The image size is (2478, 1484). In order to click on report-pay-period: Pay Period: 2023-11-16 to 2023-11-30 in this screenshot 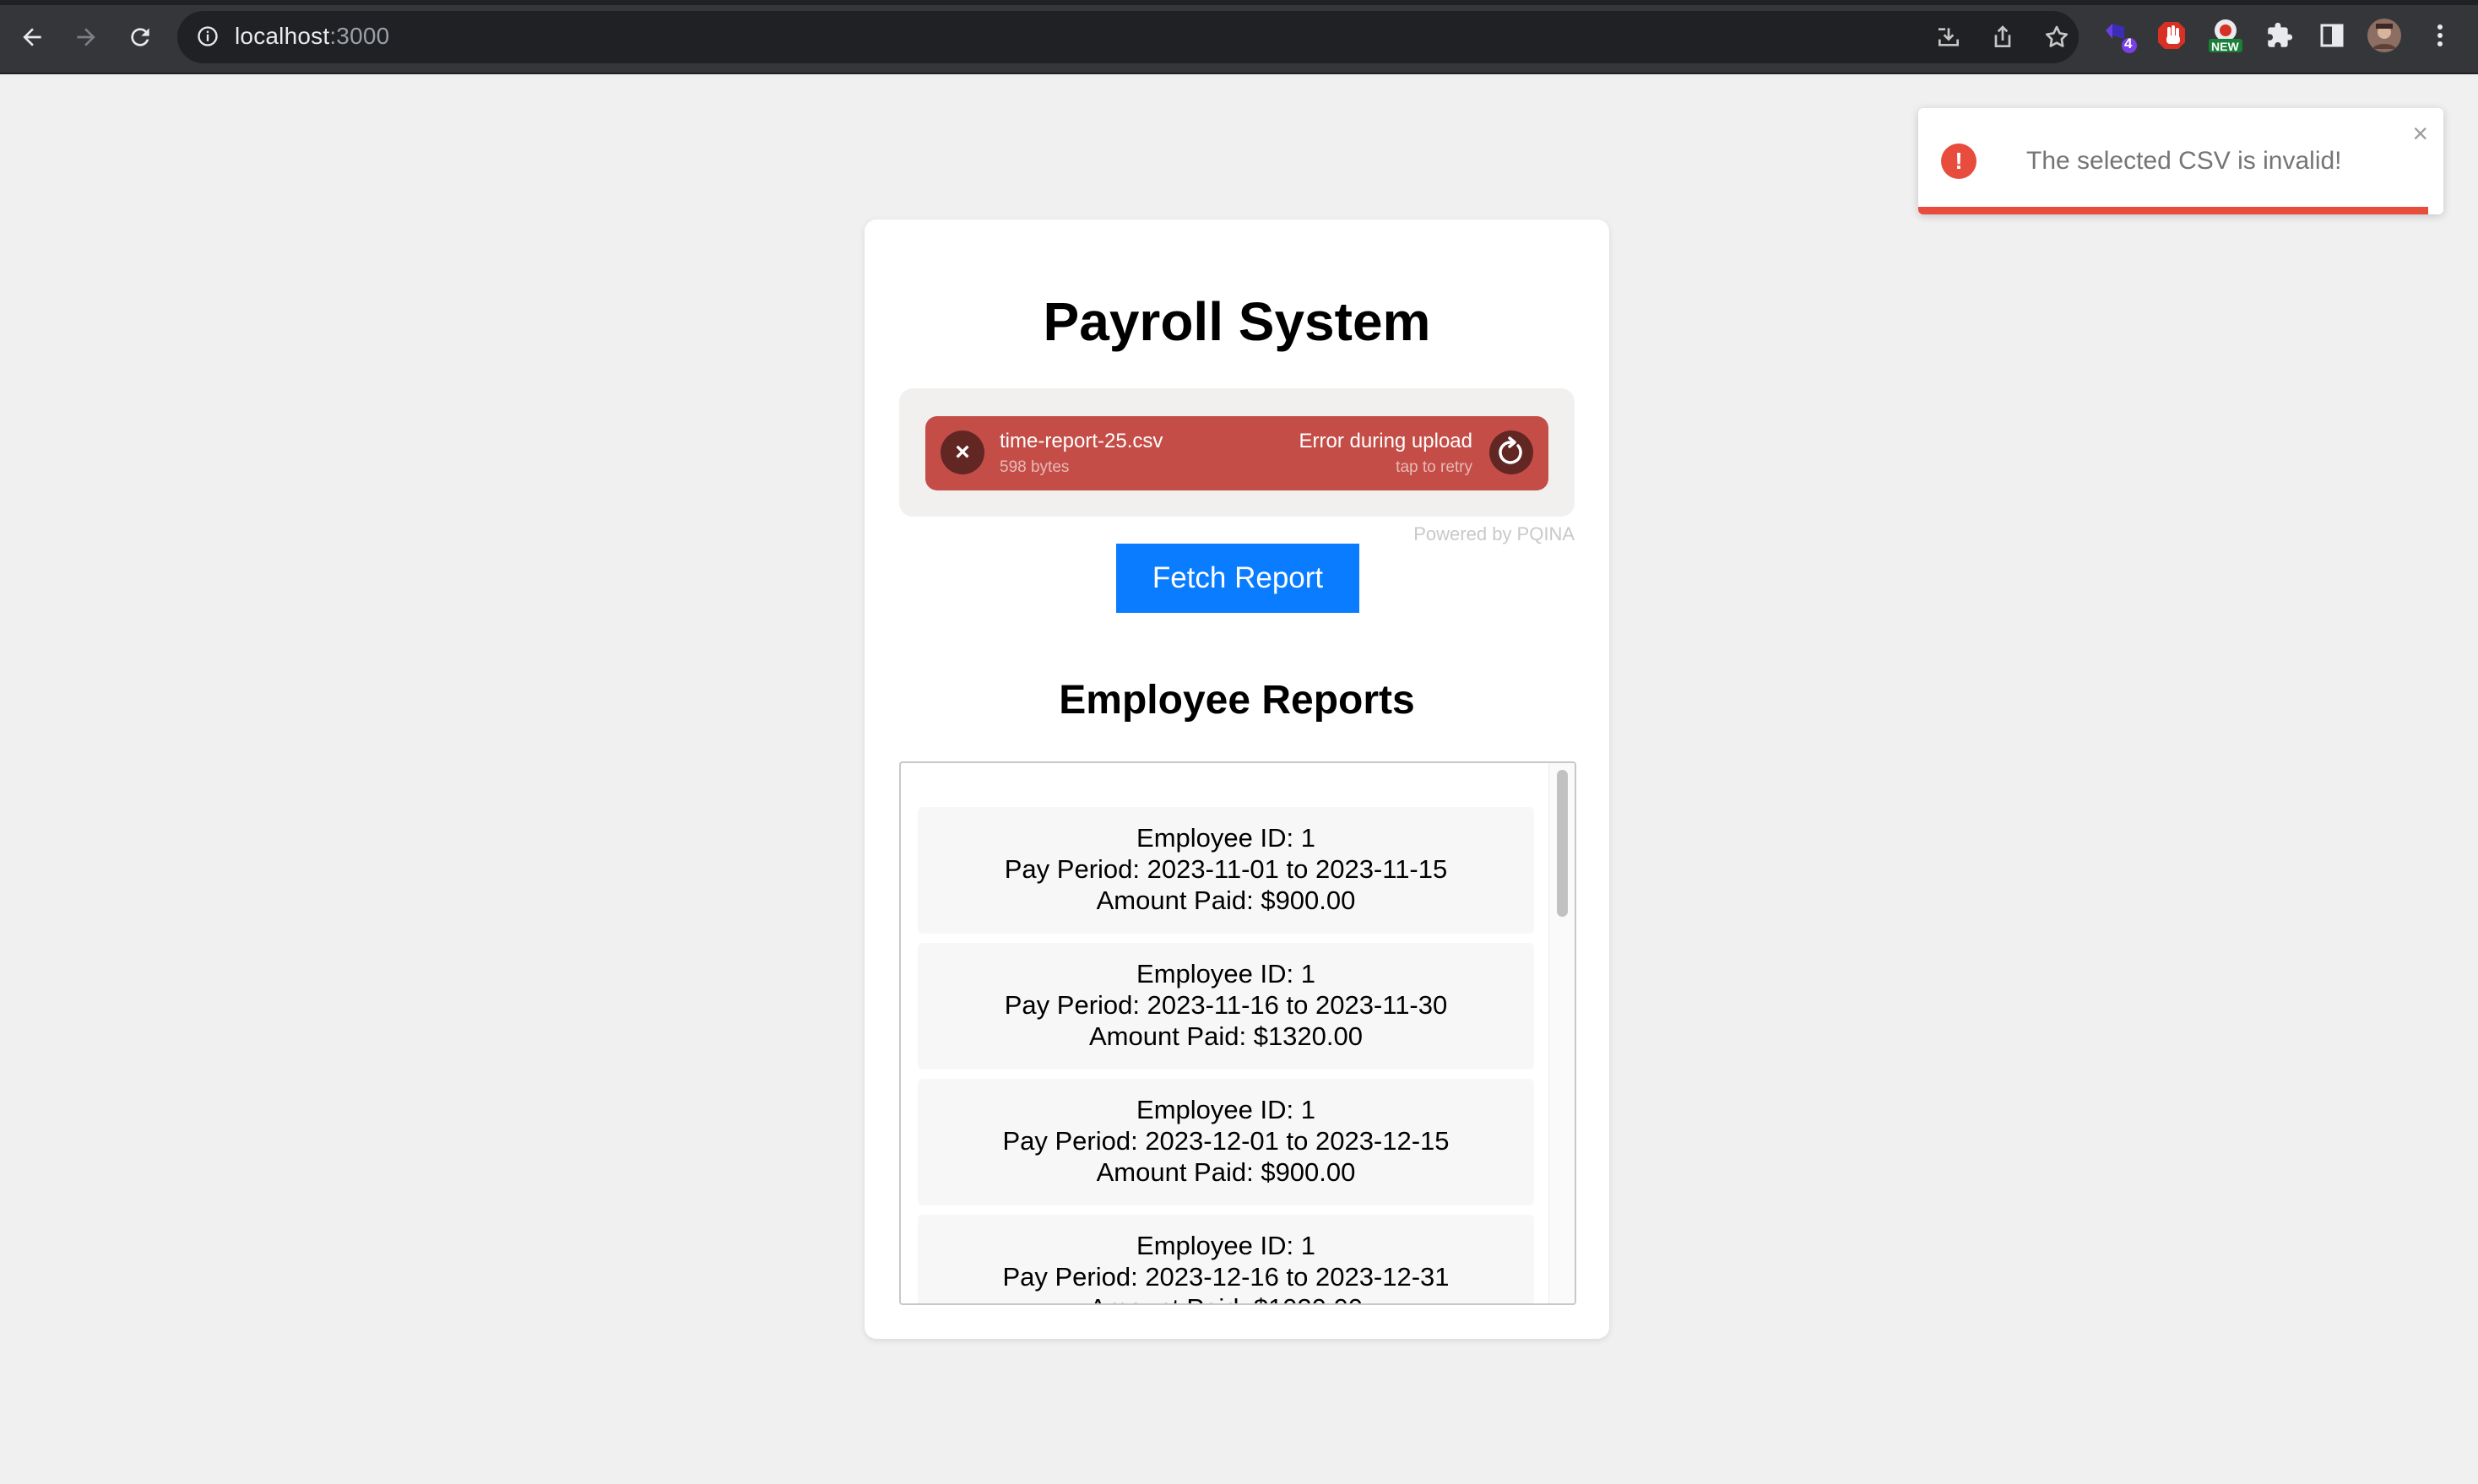, I will do `click(1226, 1005)`.